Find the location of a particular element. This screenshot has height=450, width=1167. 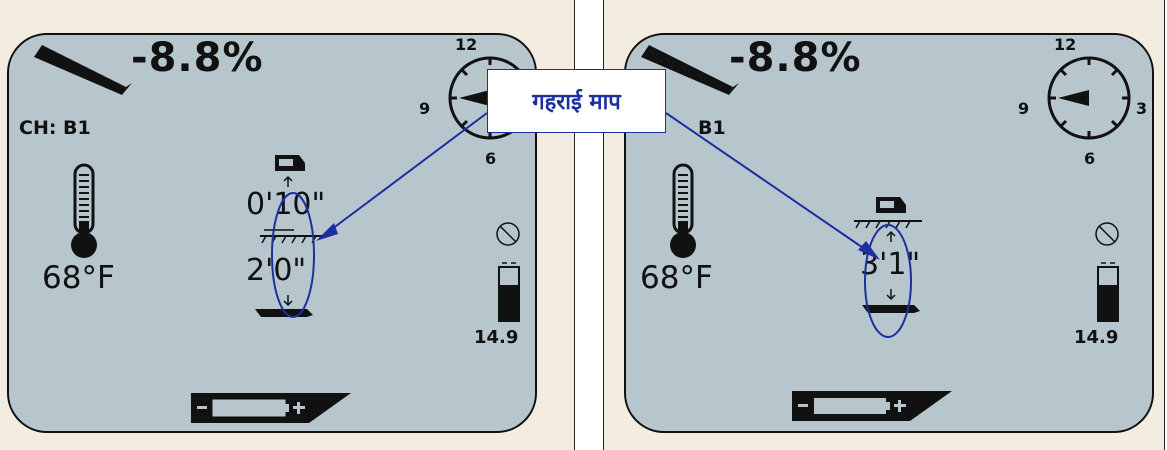

channel-label: B1 is located at coordinates (712, 128).